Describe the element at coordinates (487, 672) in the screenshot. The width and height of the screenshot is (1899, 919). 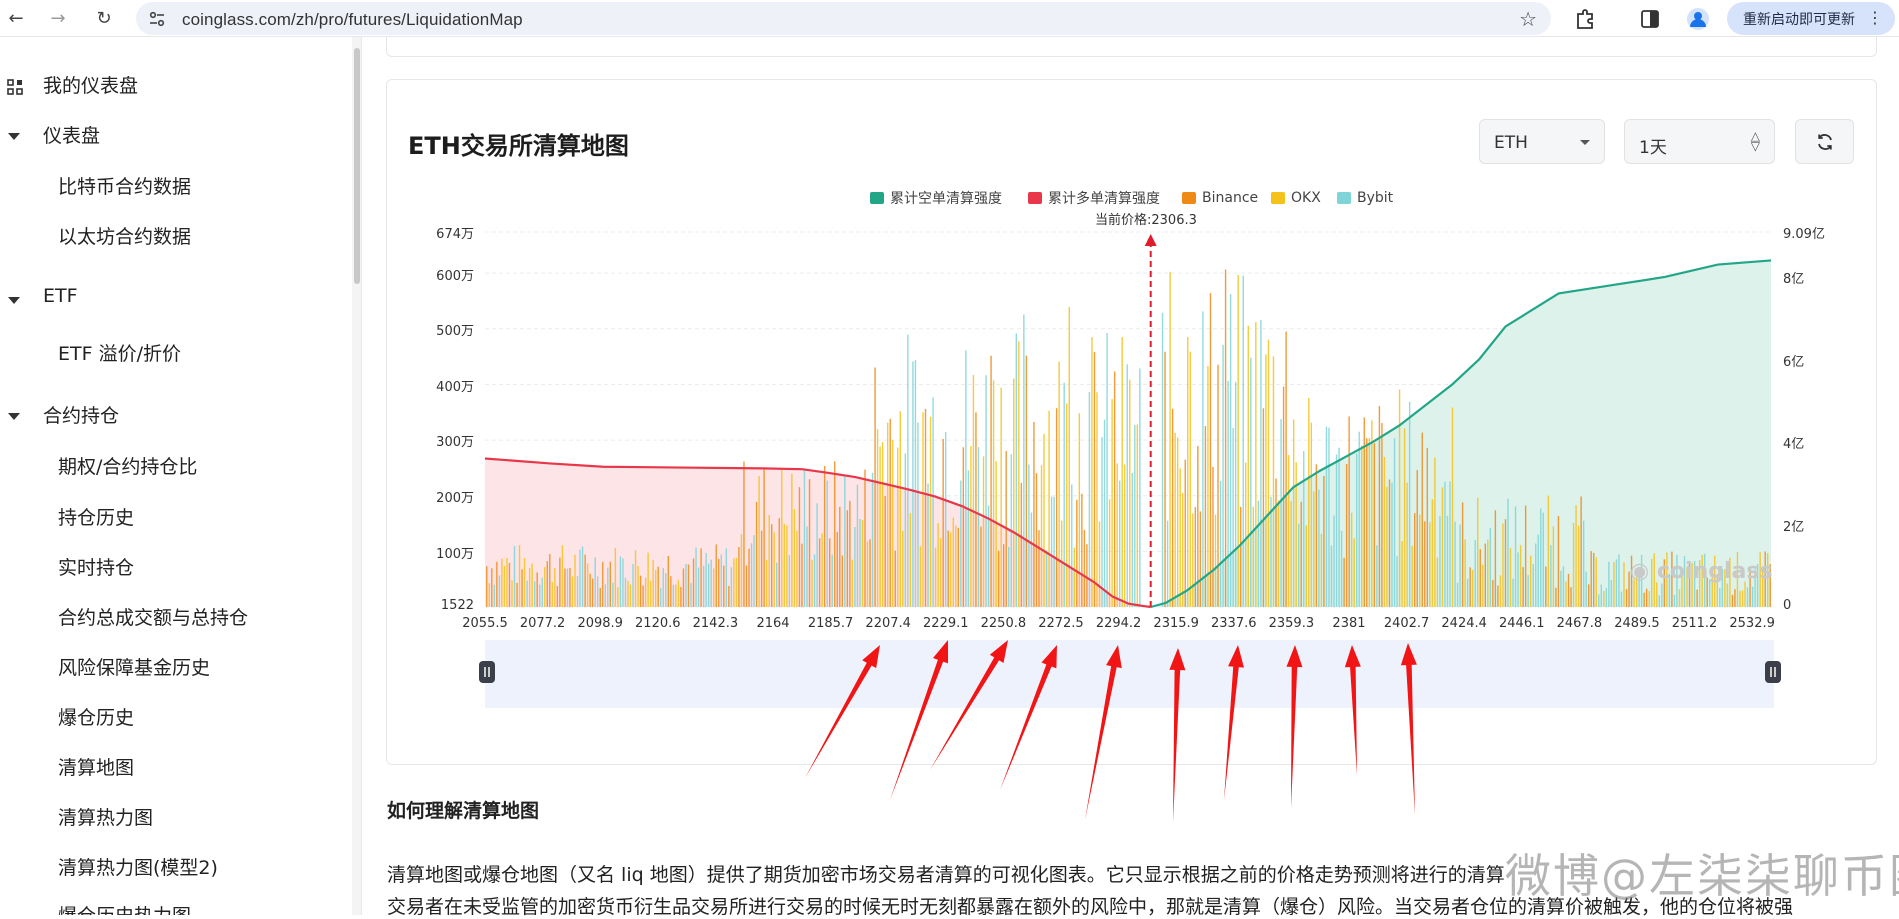
I see `zoom-slider-left-handle` at that location.